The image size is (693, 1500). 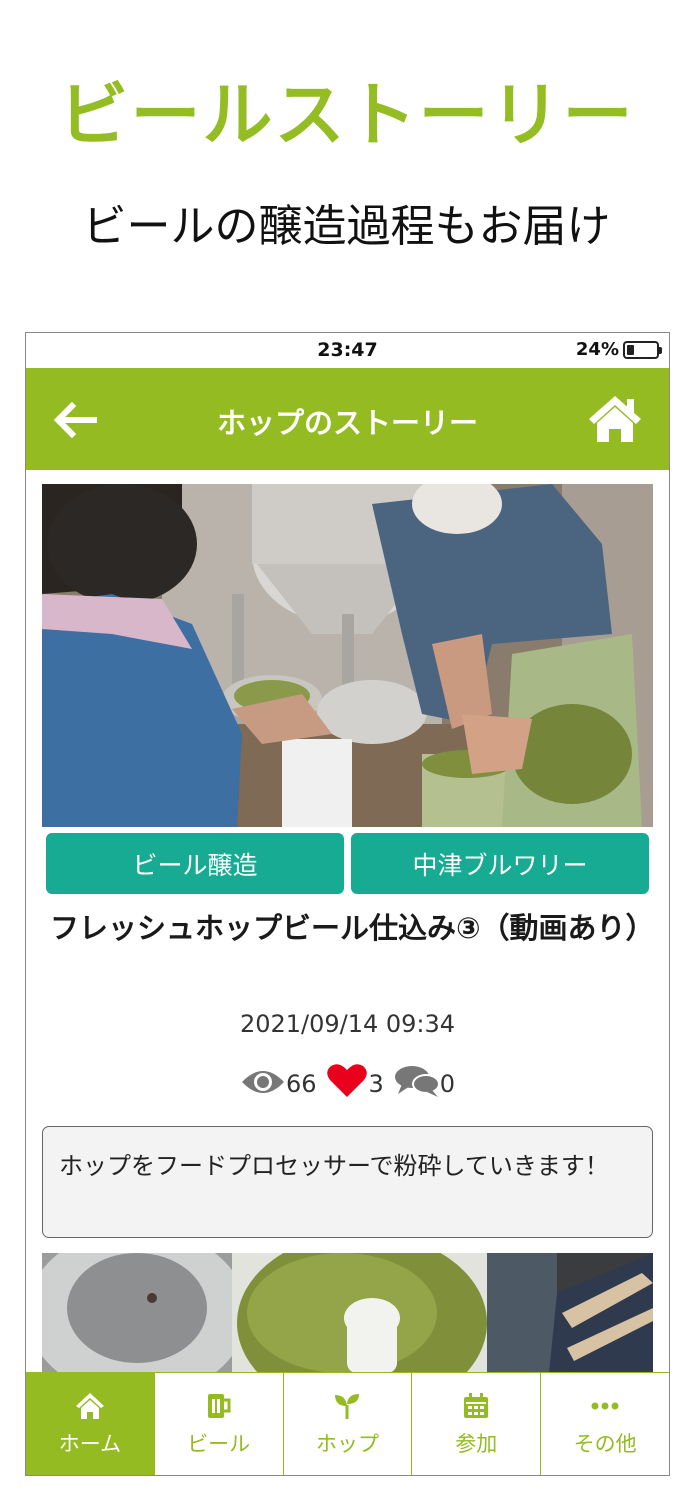 I want to click on comments-stat: 0, so click(x=424, y=1081).